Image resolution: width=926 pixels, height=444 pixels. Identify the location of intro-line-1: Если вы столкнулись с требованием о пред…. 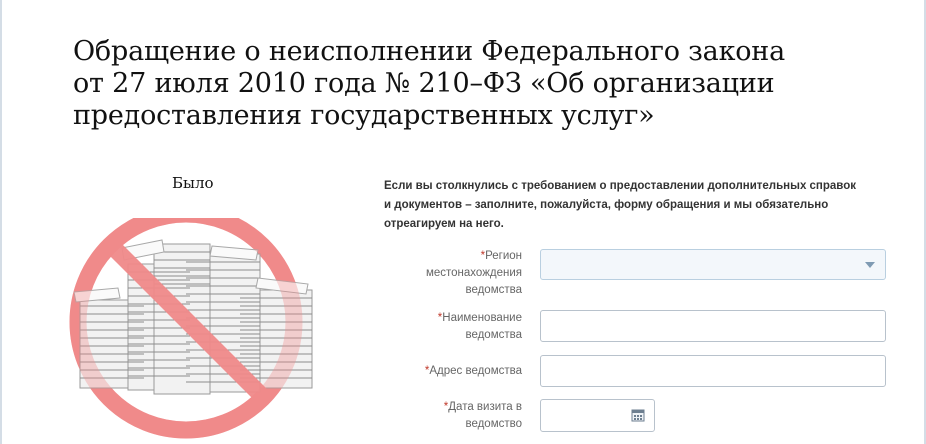
(620, 186).